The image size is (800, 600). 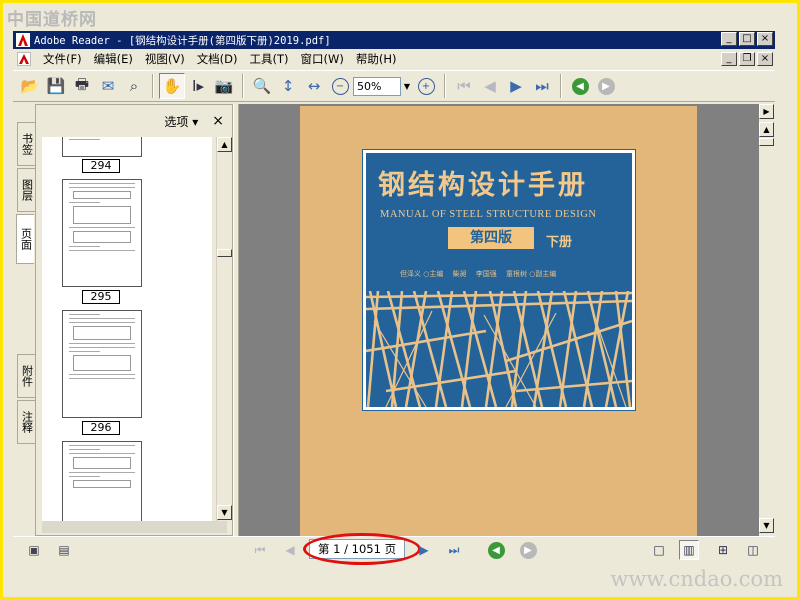 I want to click on page-number-label: 296, so click(x=101, y=428).